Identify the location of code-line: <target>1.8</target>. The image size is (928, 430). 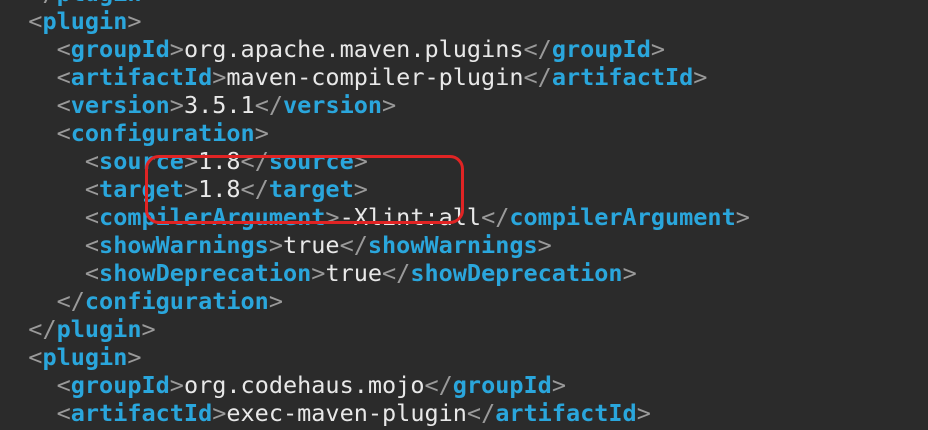
(375, 189).